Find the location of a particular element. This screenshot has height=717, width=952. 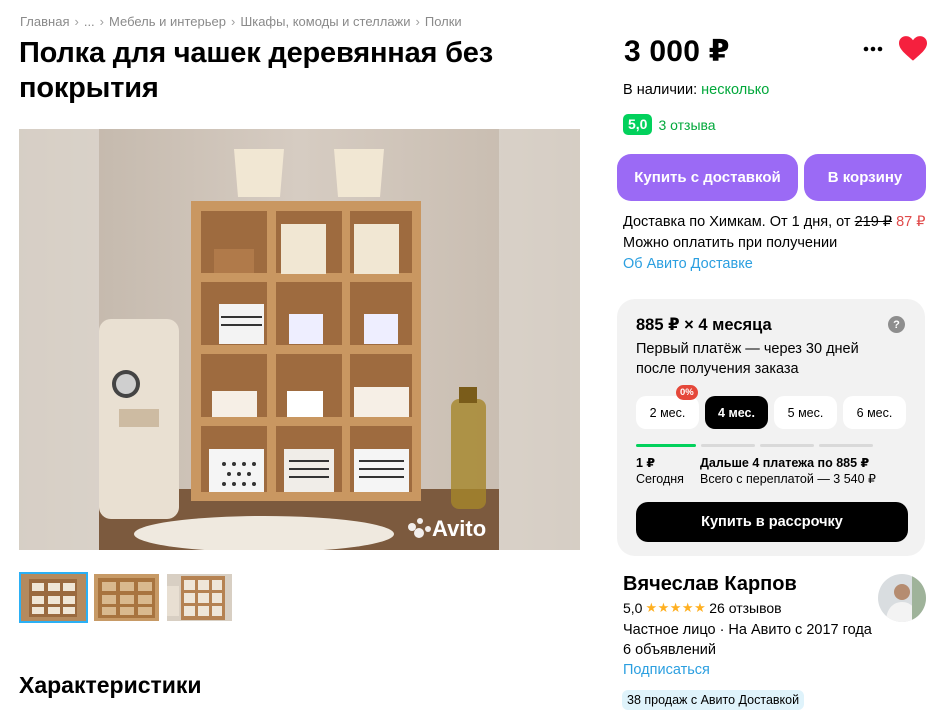

delivery-old-price: 219 ₽ is located at coordinates (873, 222).